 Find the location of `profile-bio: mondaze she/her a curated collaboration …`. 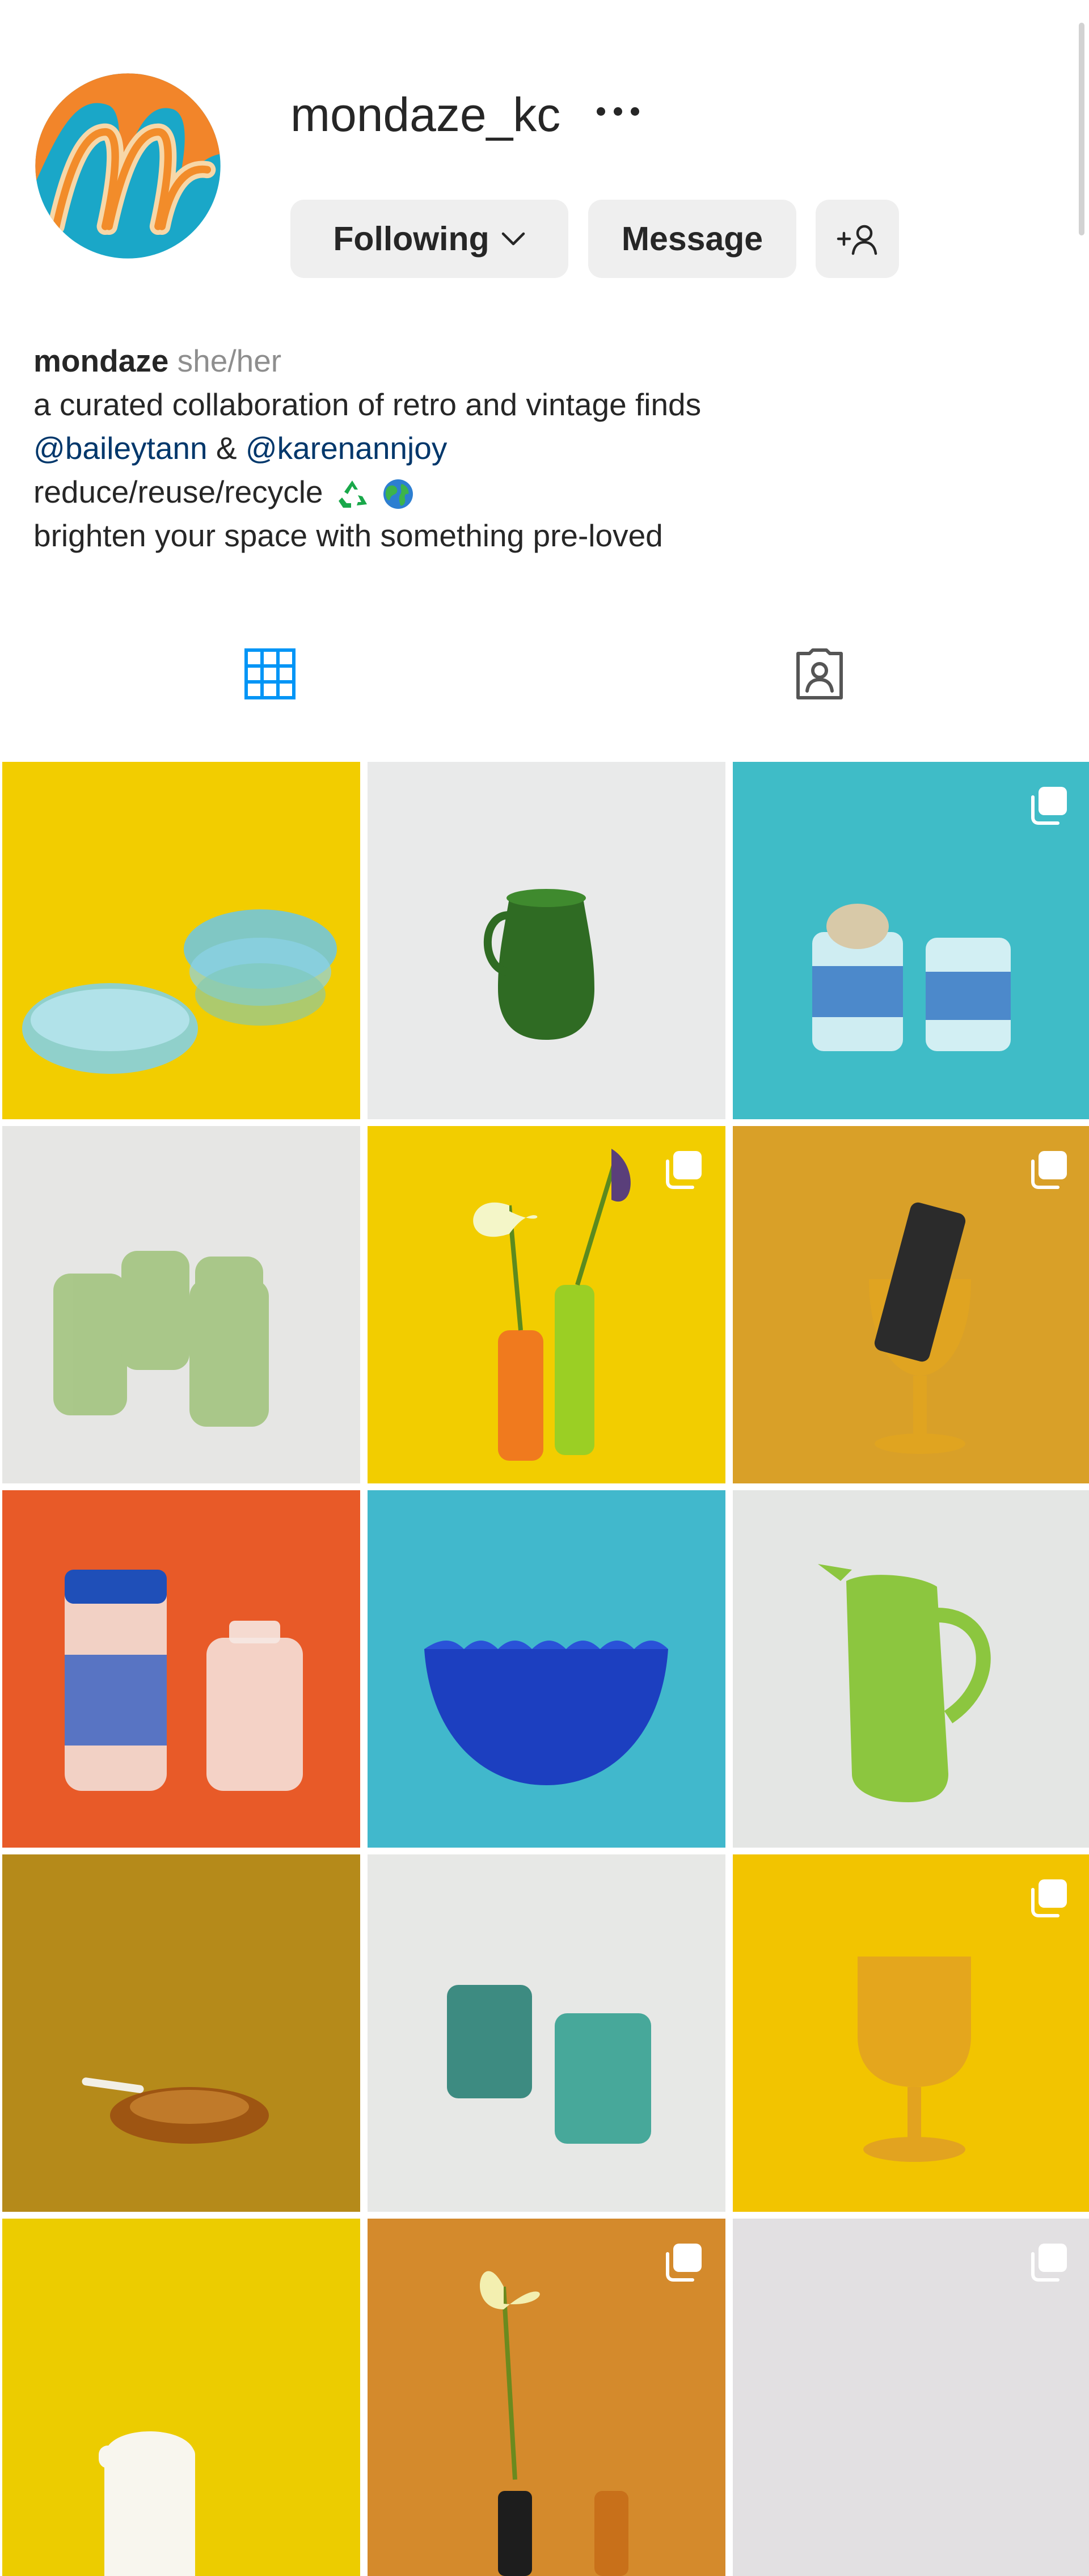

profile-bio: mondaze she/her a curated collaboration … is located at coordinates (367, 448).